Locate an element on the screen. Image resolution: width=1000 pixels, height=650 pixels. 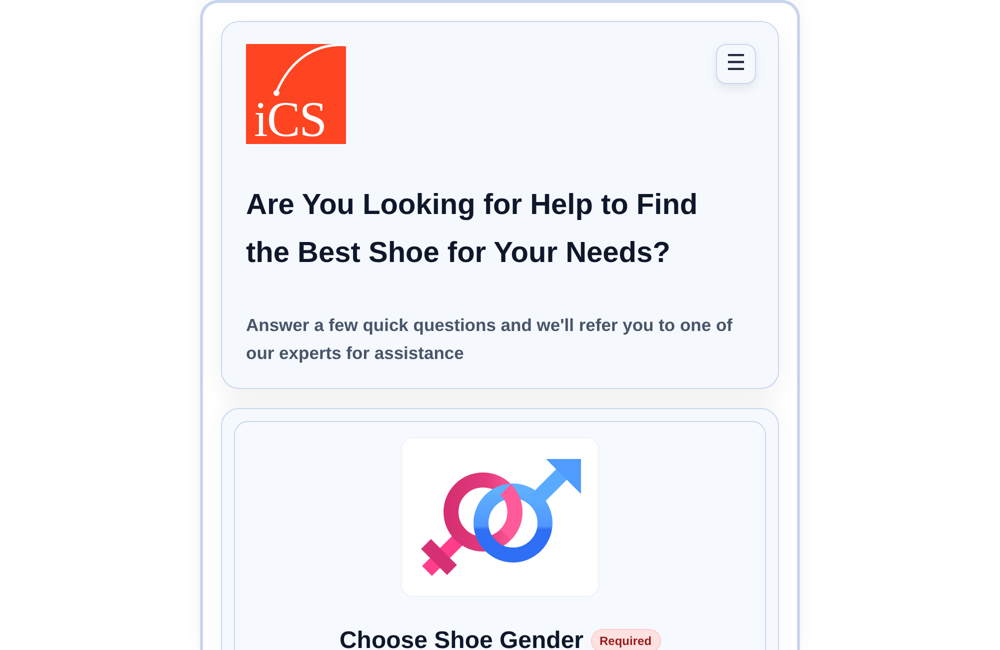
page-heading: Are You Looking for Help to Find the Best Shoe for Your Needs? is located at coordinates (472, 229).